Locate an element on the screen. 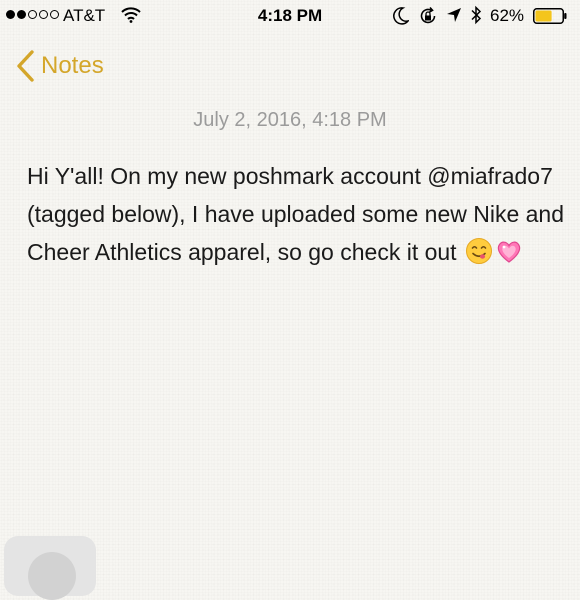 This screenshot has width=580, height=600. note-timestamp: July 2, 2016, 4:18 PM is located at coordinates (290, 120).